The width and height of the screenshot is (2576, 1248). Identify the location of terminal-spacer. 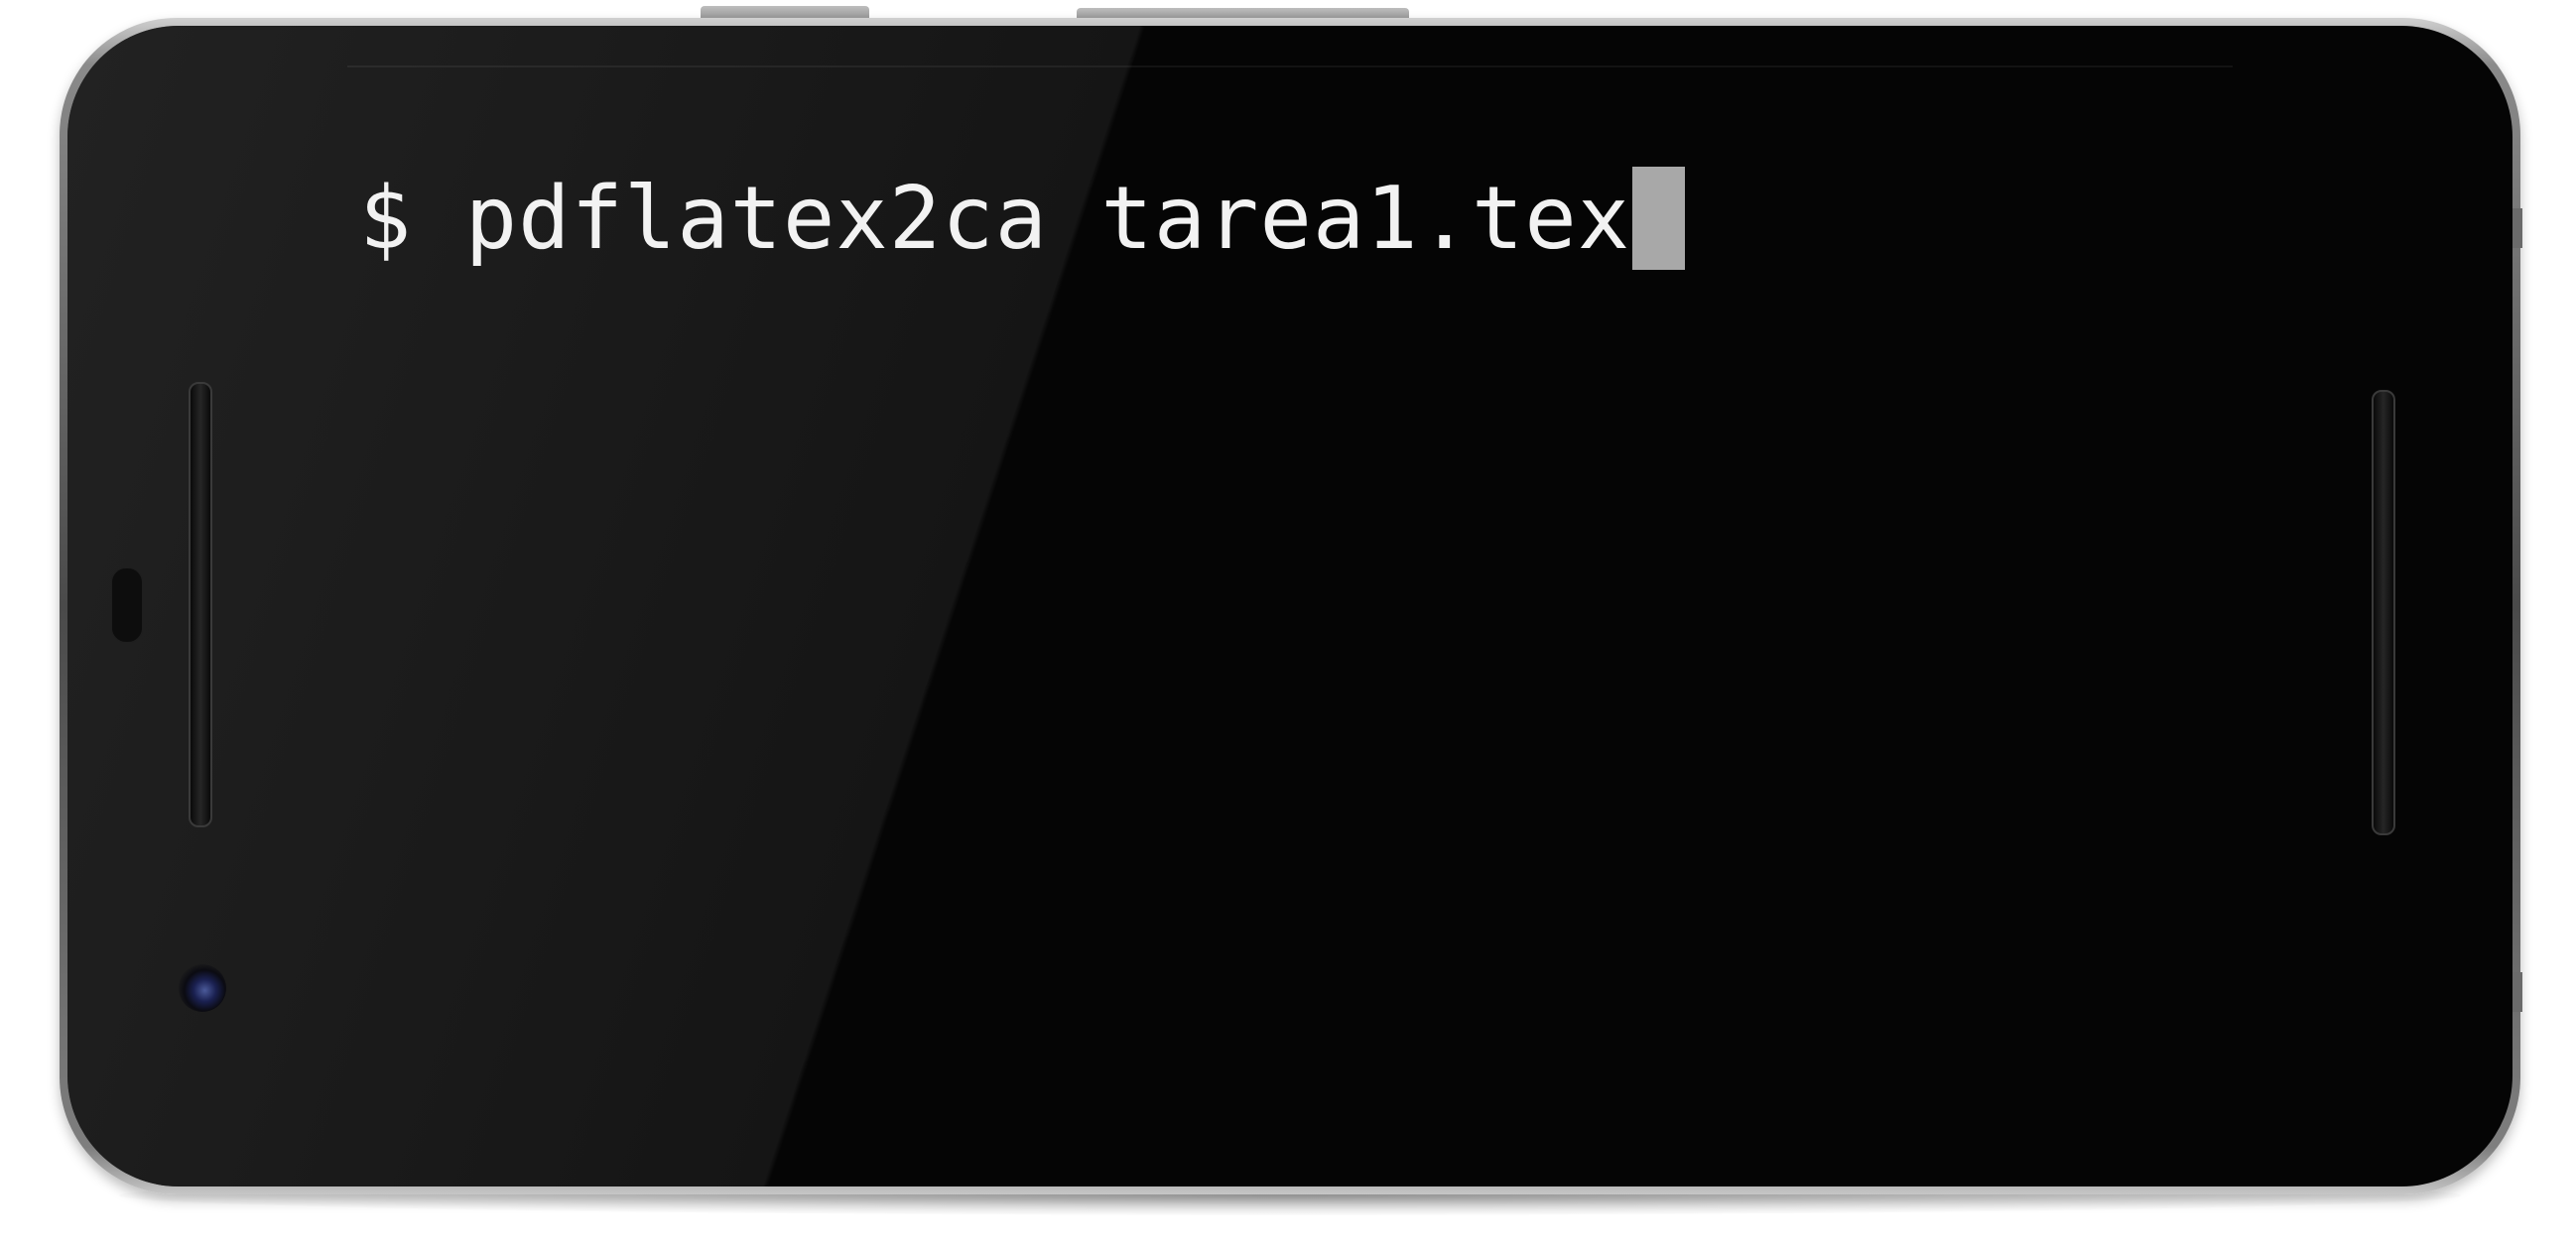
(438, 218).